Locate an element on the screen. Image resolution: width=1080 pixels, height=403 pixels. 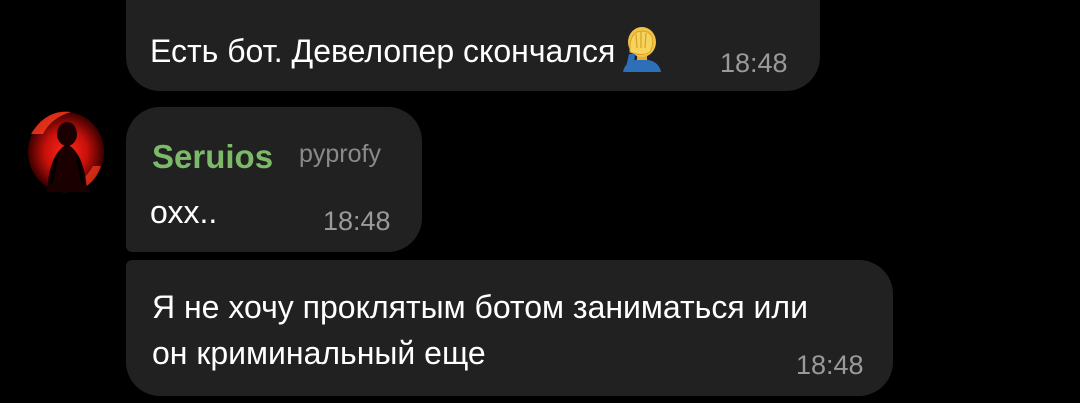
face-palm-emoji-icon is located at coordinates (642, 47).